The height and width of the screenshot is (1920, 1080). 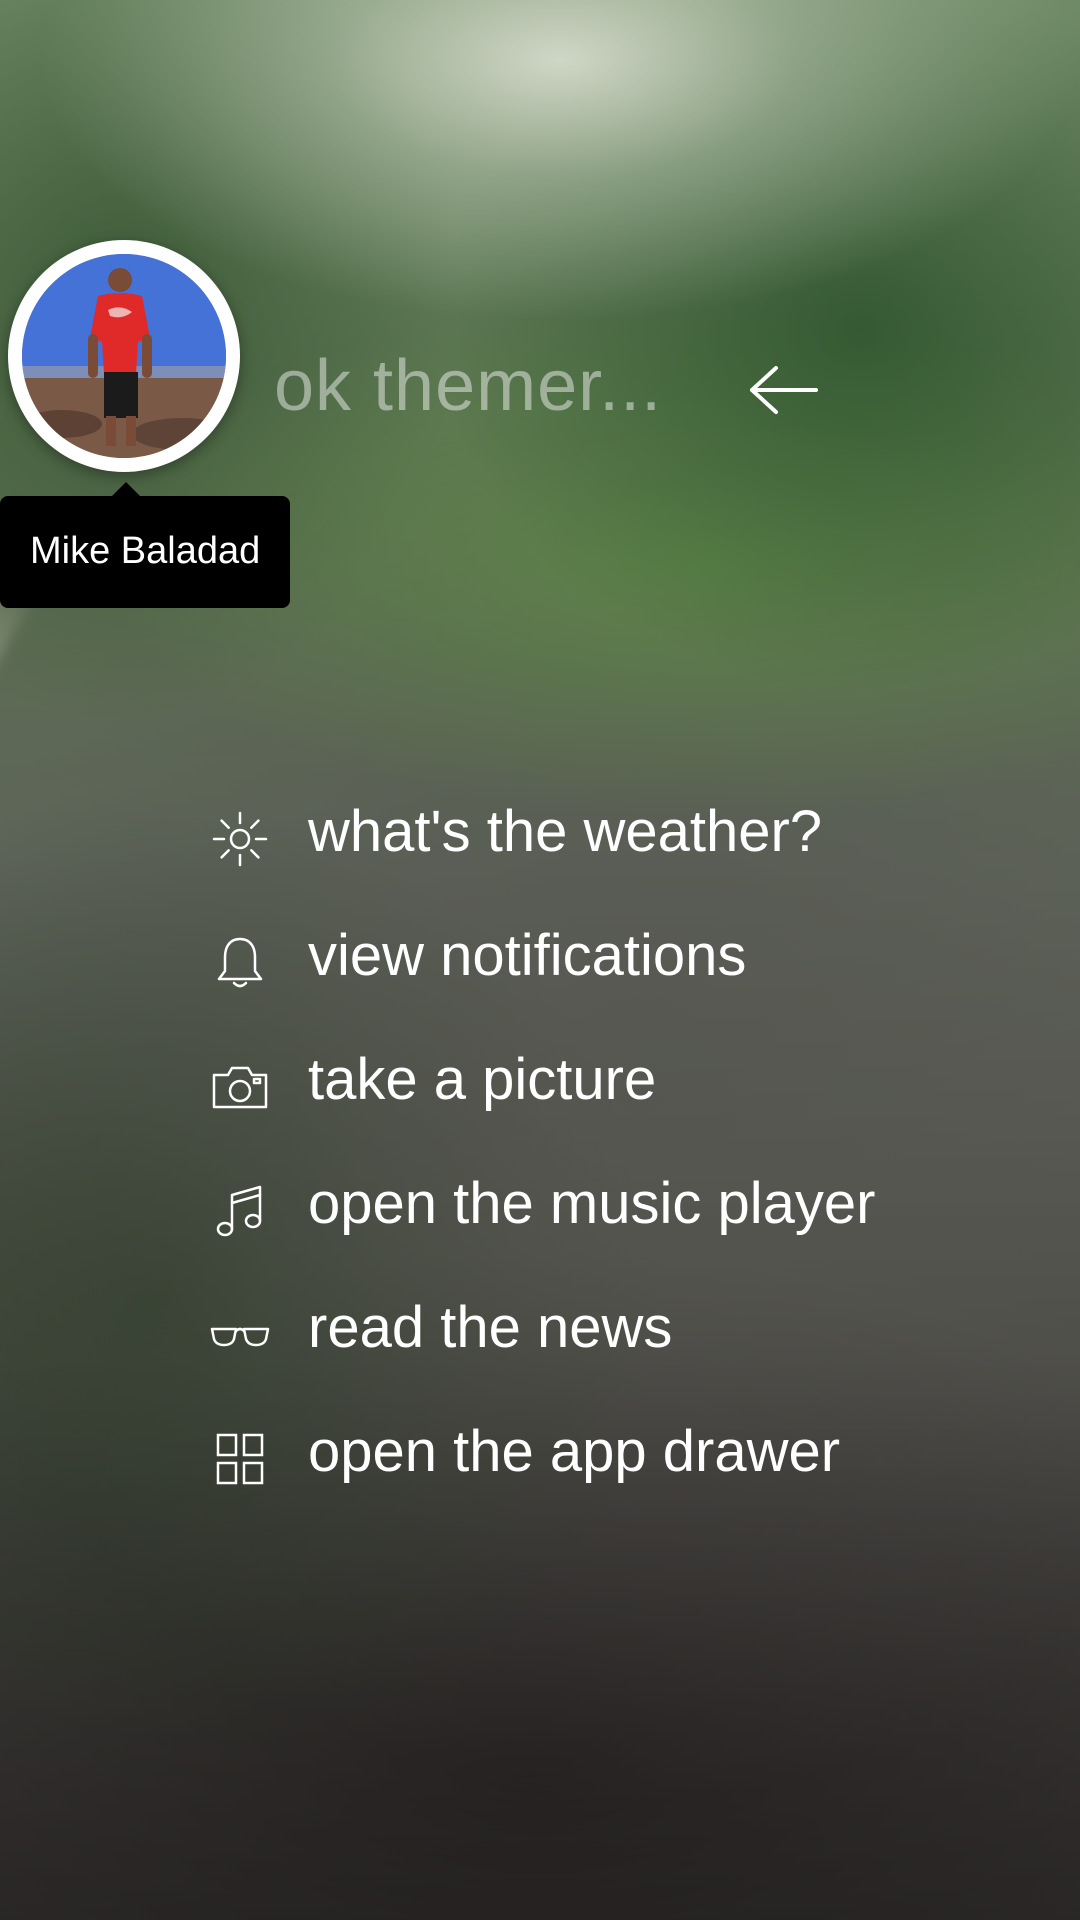 I want to click on music-note-icon, so click(x=240, y=1211).